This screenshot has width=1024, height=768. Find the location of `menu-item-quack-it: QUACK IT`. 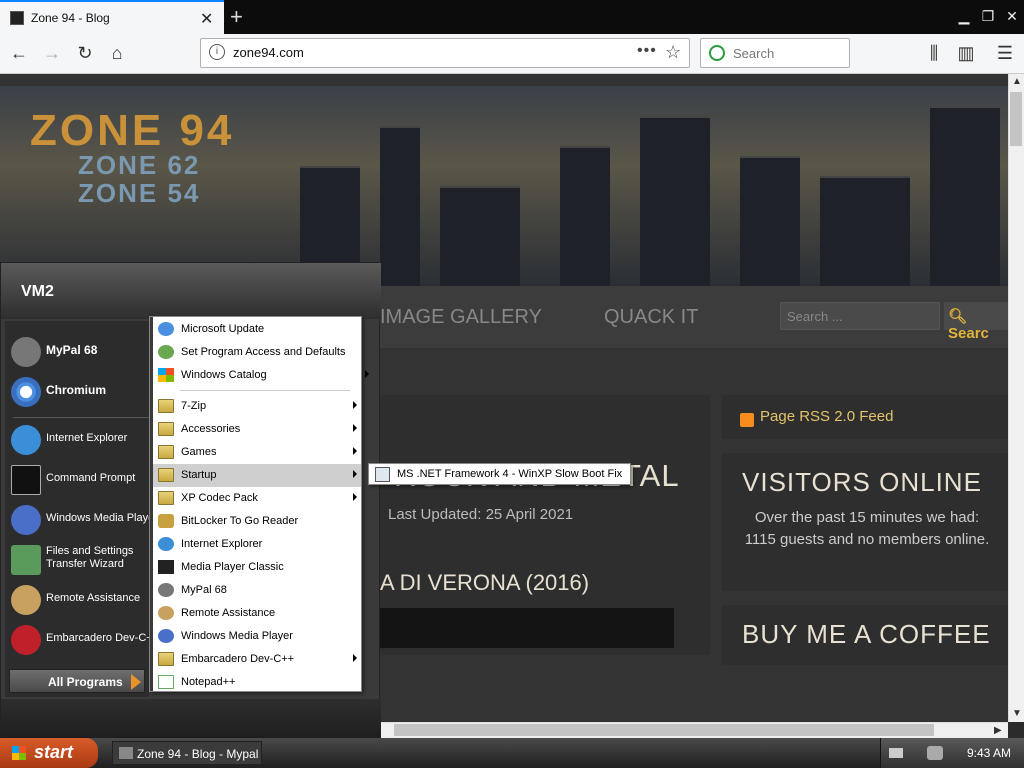

menu-item-quack-it: QUACK IT is located at coordinates (651, 317).